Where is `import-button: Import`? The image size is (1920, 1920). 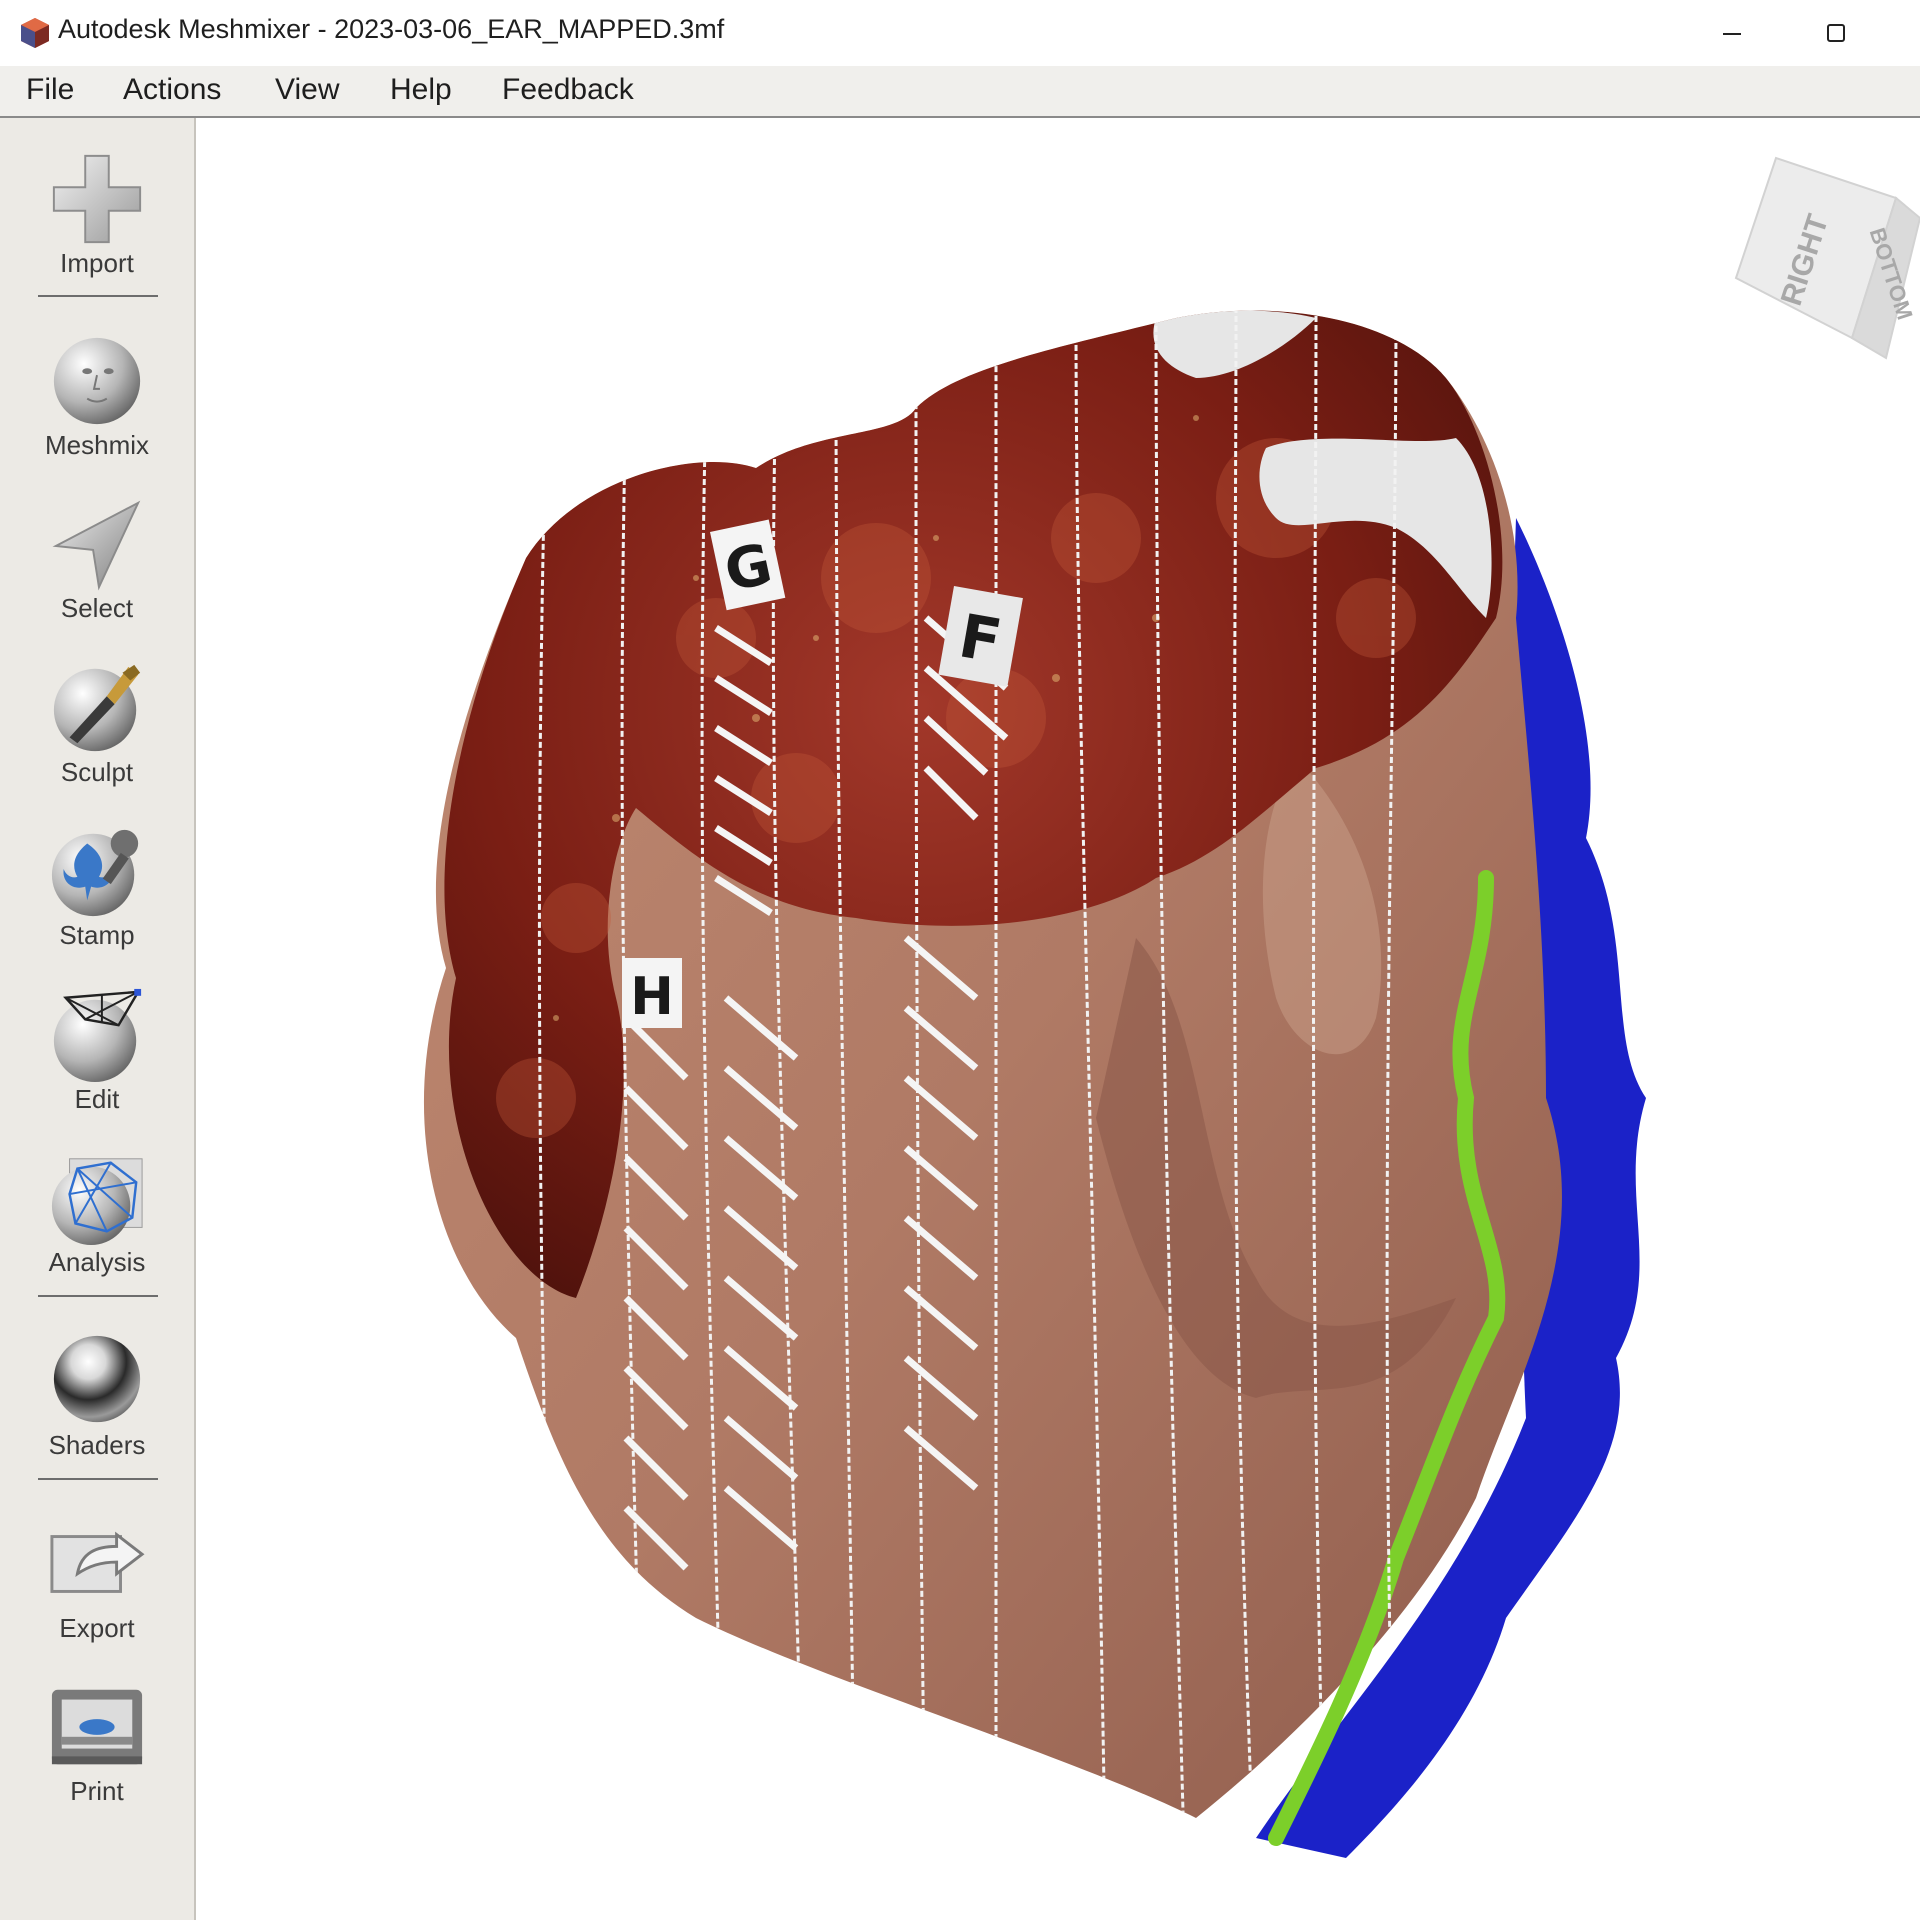
import-button: Import is located at coordinates (97, 211).